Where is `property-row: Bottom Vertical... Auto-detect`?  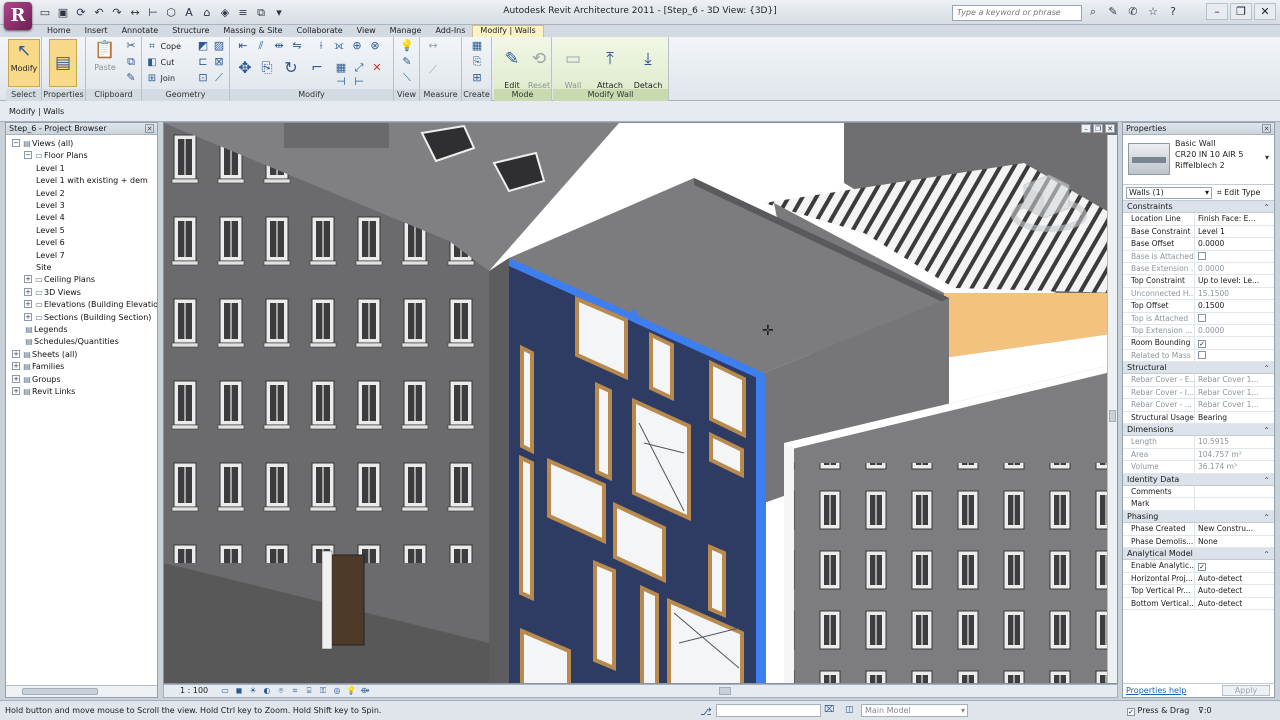 property-row: Bottom Vertical... Auto-detect is located at coordinates (1198, 603).